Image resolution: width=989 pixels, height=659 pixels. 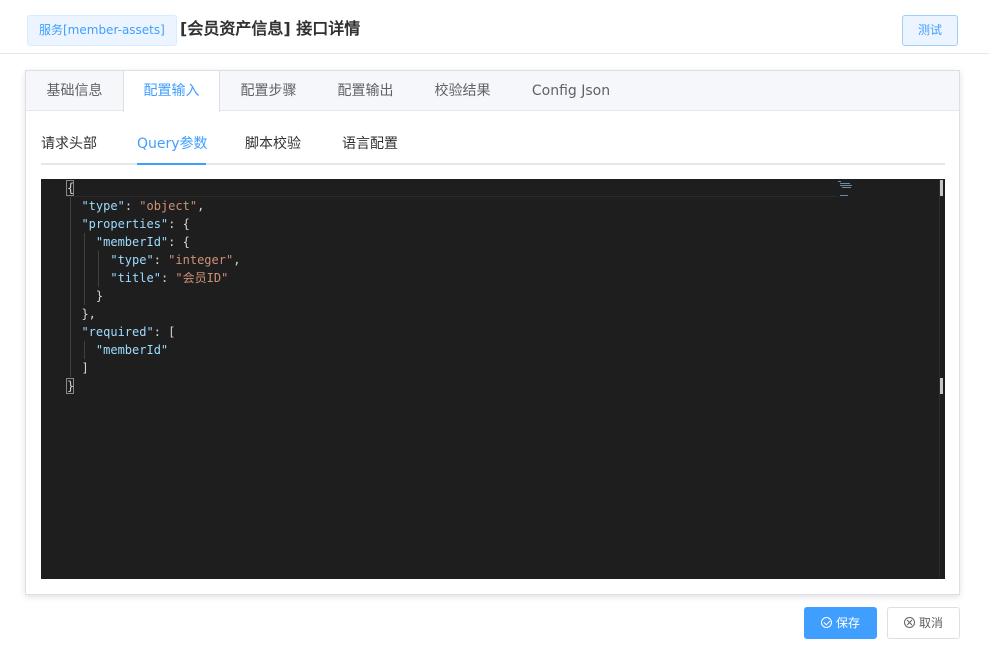 What do you see at coordinates (168, 206) in the screenshot?
I see `code-token: "object"` at bounding box center [168, 206].